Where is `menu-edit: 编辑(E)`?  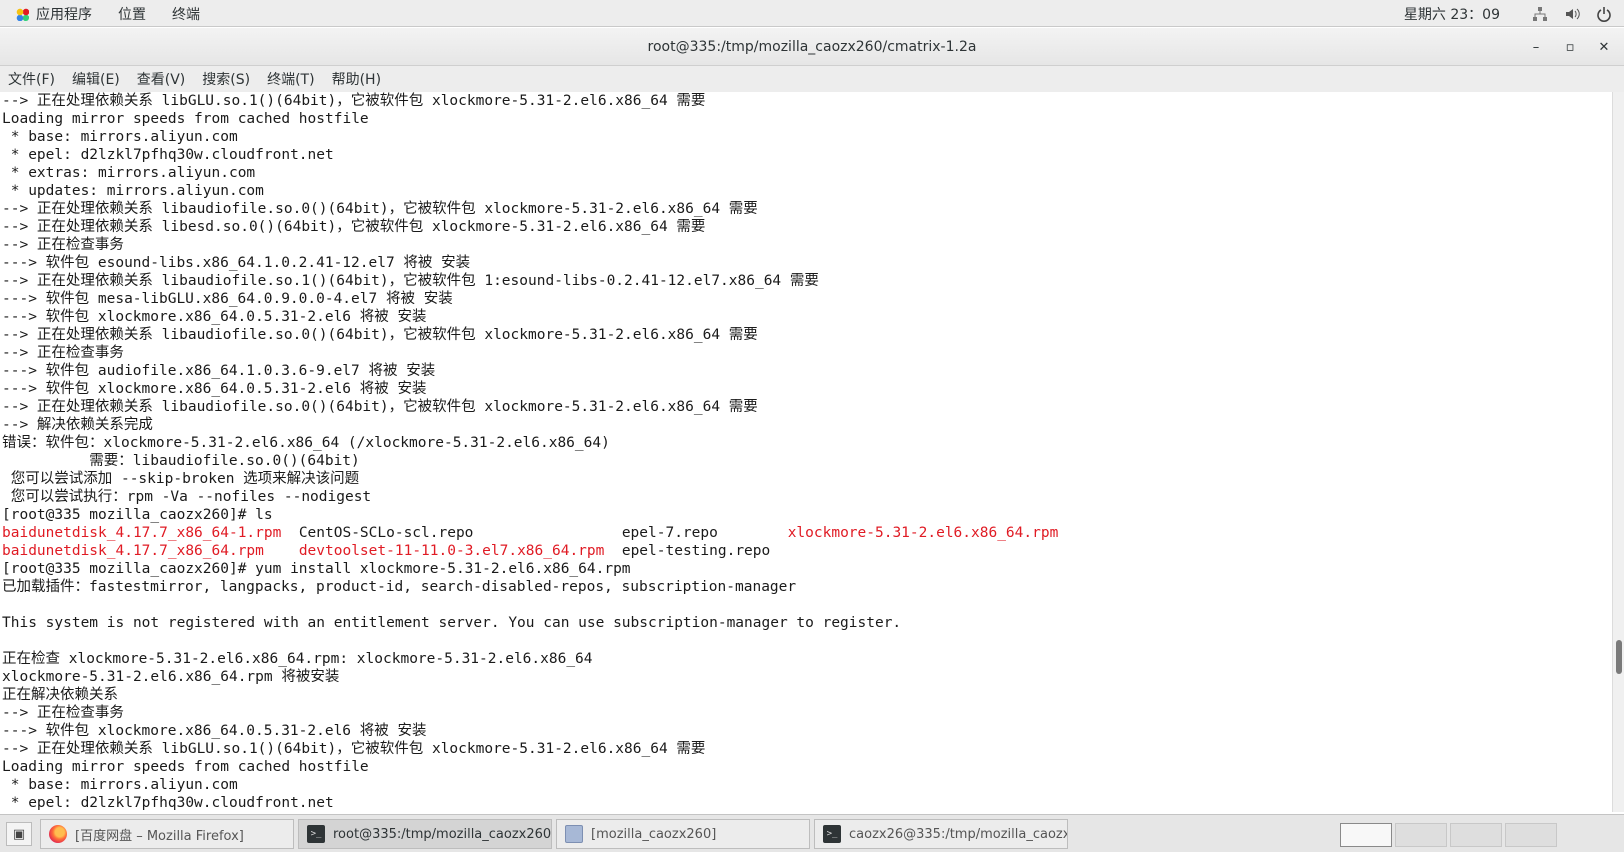 menu-edit: 编辑(E) is located at coordinates (96, 79).